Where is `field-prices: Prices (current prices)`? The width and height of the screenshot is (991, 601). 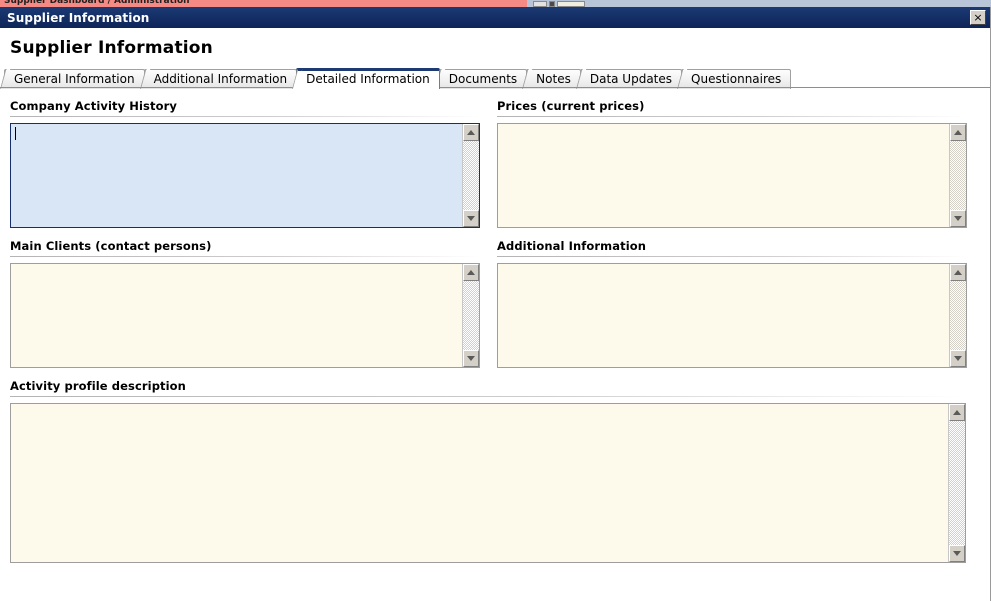
field-prices: Prices (current prices) is located at coordinates (732, 163).